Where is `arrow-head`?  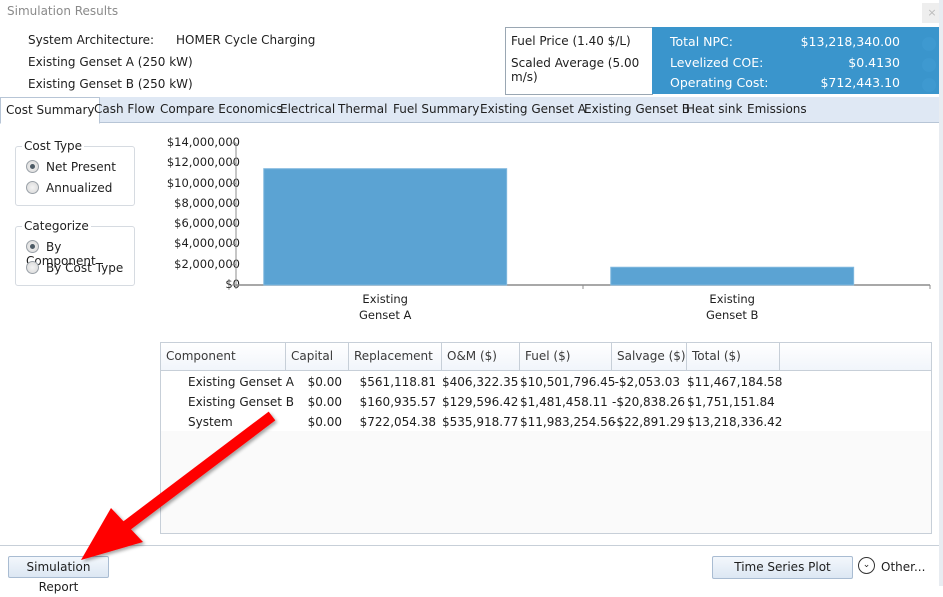
arrow-head is located at coordinates (112, 534).